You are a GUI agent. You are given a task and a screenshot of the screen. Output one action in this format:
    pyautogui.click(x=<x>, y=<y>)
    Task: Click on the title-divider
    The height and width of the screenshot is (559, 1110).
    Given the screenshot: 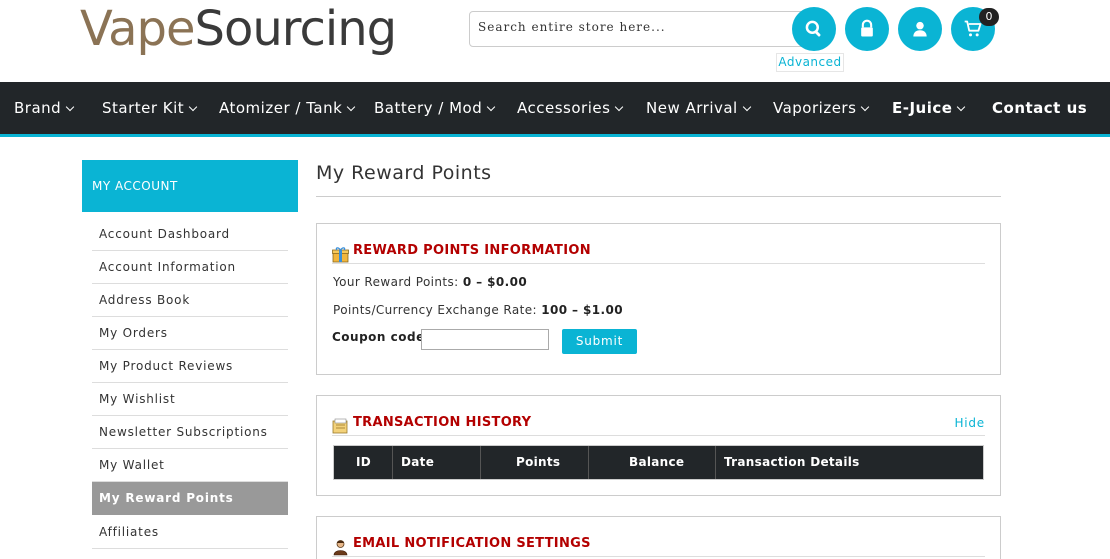 What is the action you would take?
    pyautogui.click(x=658, y=196)
    